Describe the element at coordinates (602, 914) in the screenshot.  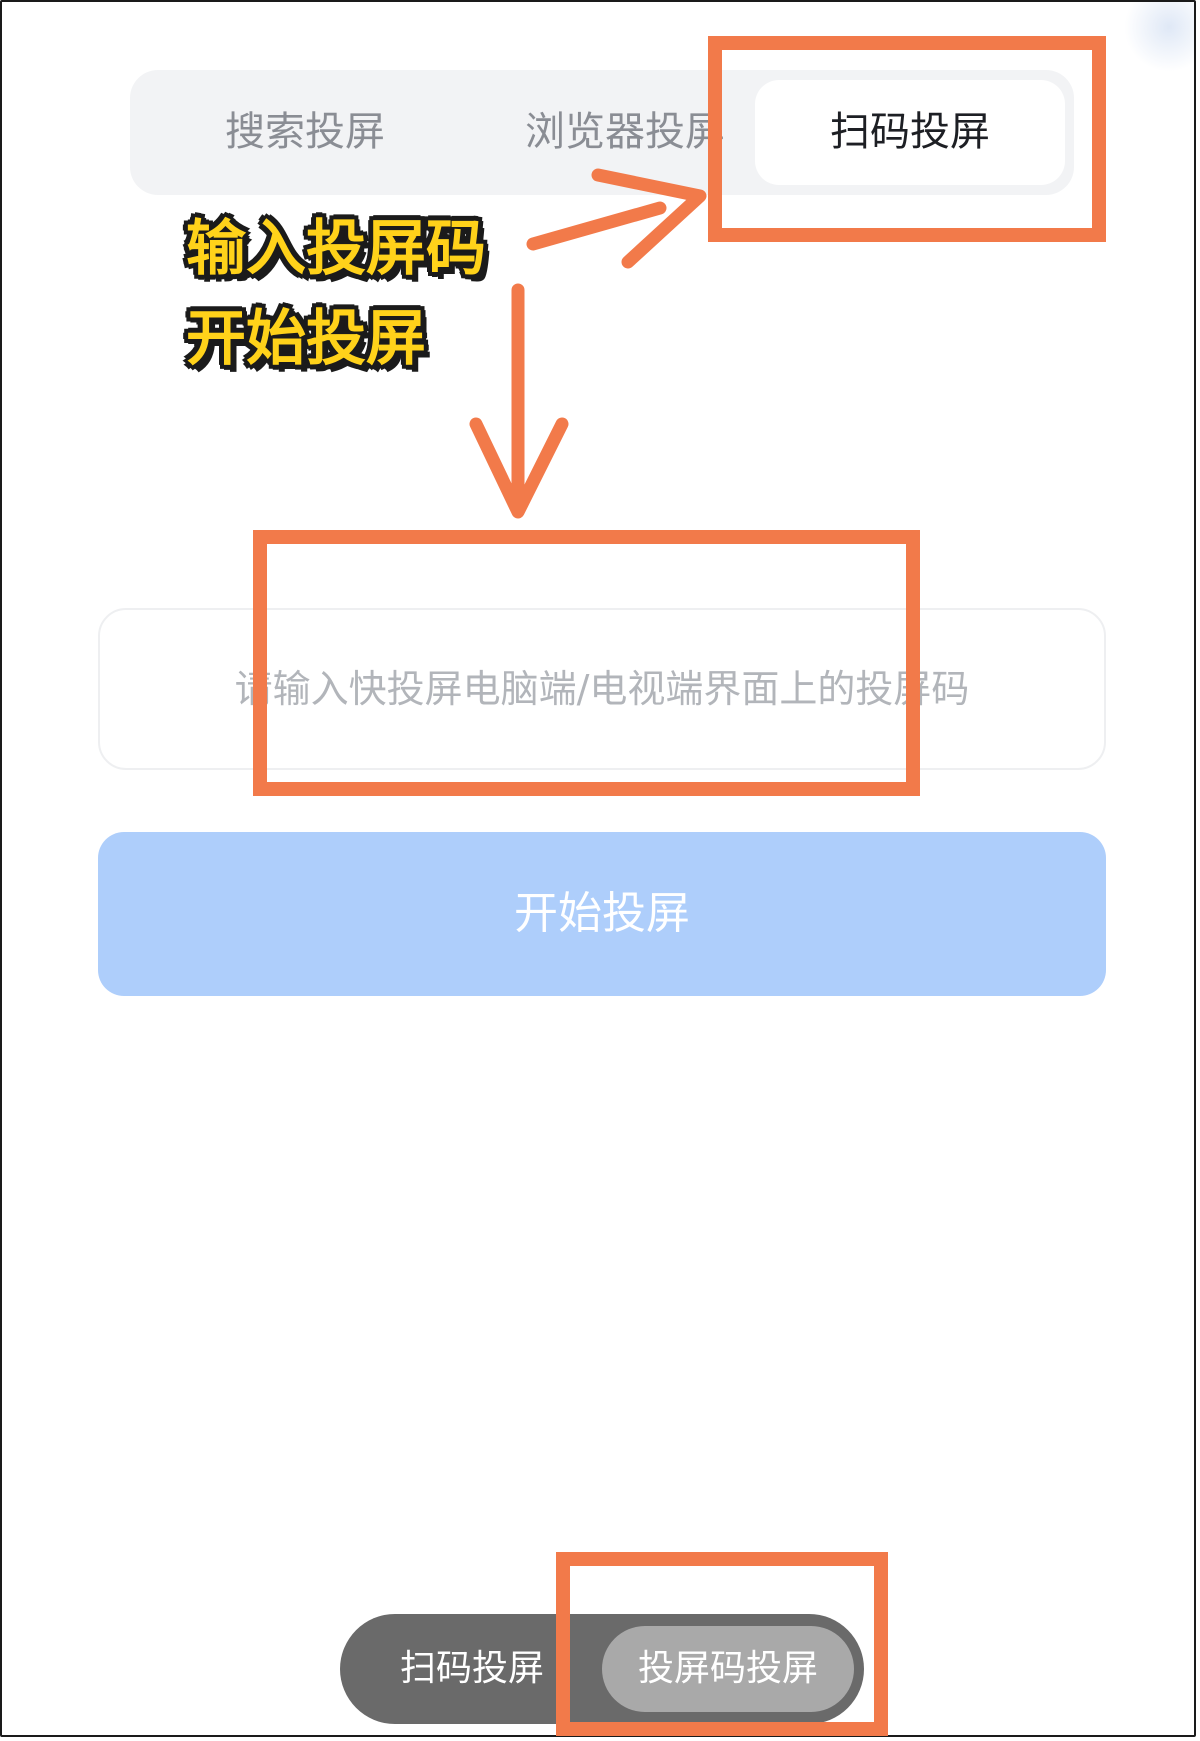
I see `start-cast-button: 开始投屏` at that location.